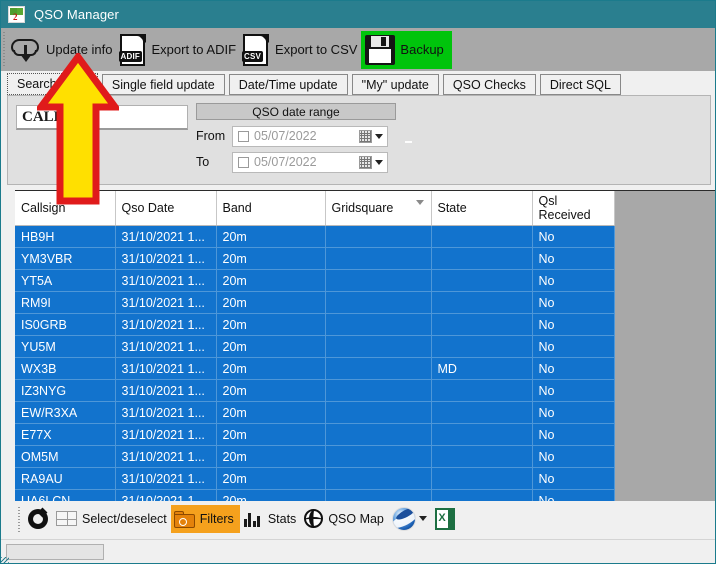  I want to click on column-header-state: State, so click(482, 208).